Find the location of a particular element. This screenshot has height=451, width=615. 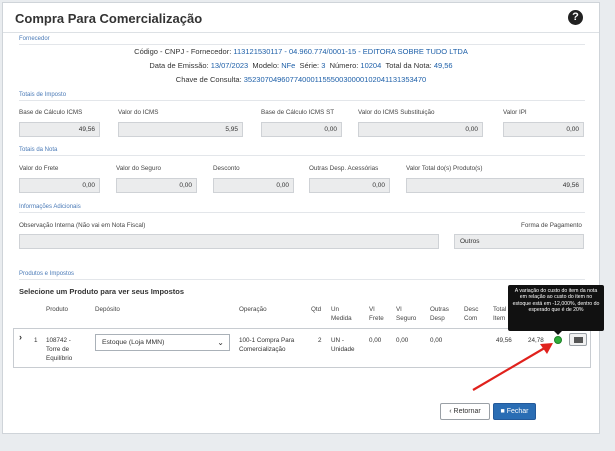

col-produto: Produto is located at coordinates (57, 309).